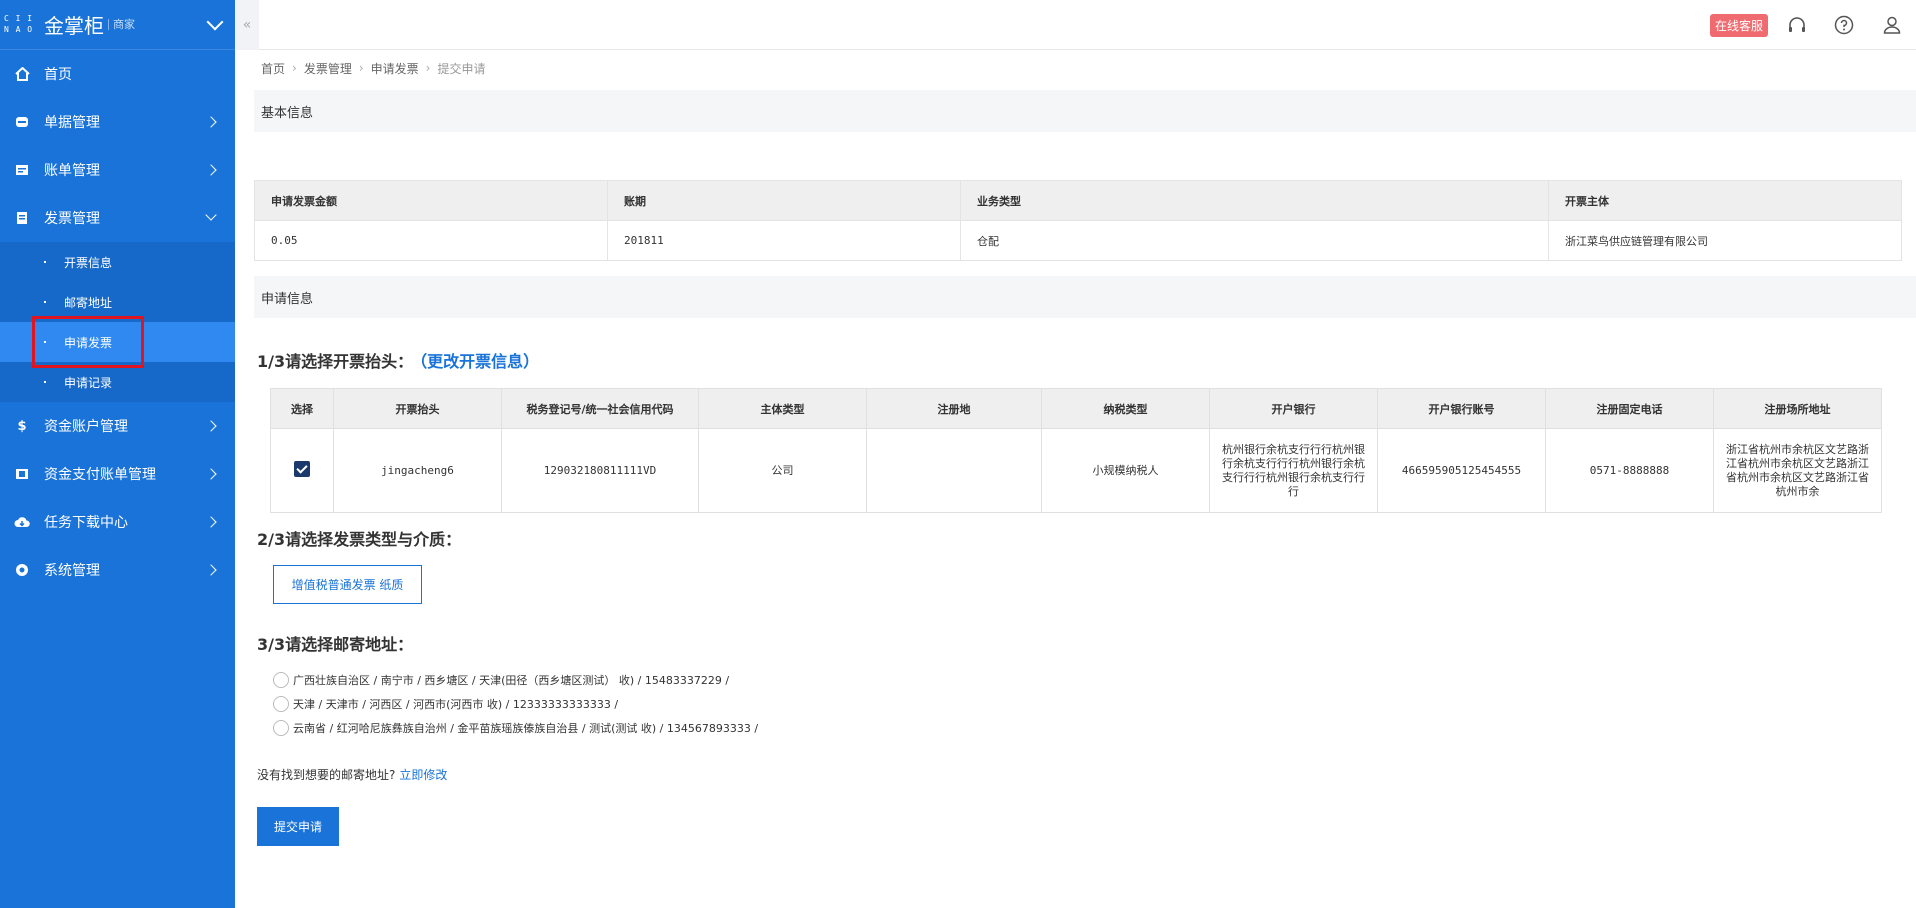 The width and height of the screenshot is (1916, 908). I want to click on select-checkbox, so click(302, 468).